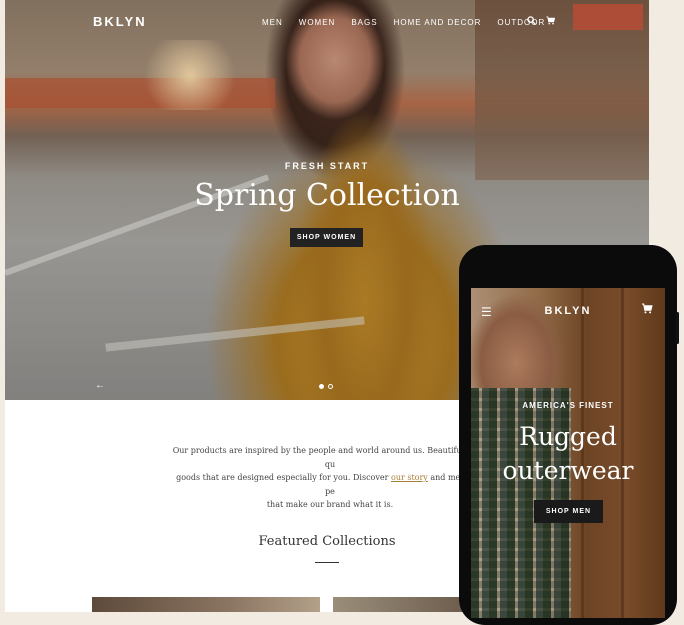  Describe the element at coordinates (100, 385) in the screenshot. I see `slide-prev-arrow-icon: ←` at that location.